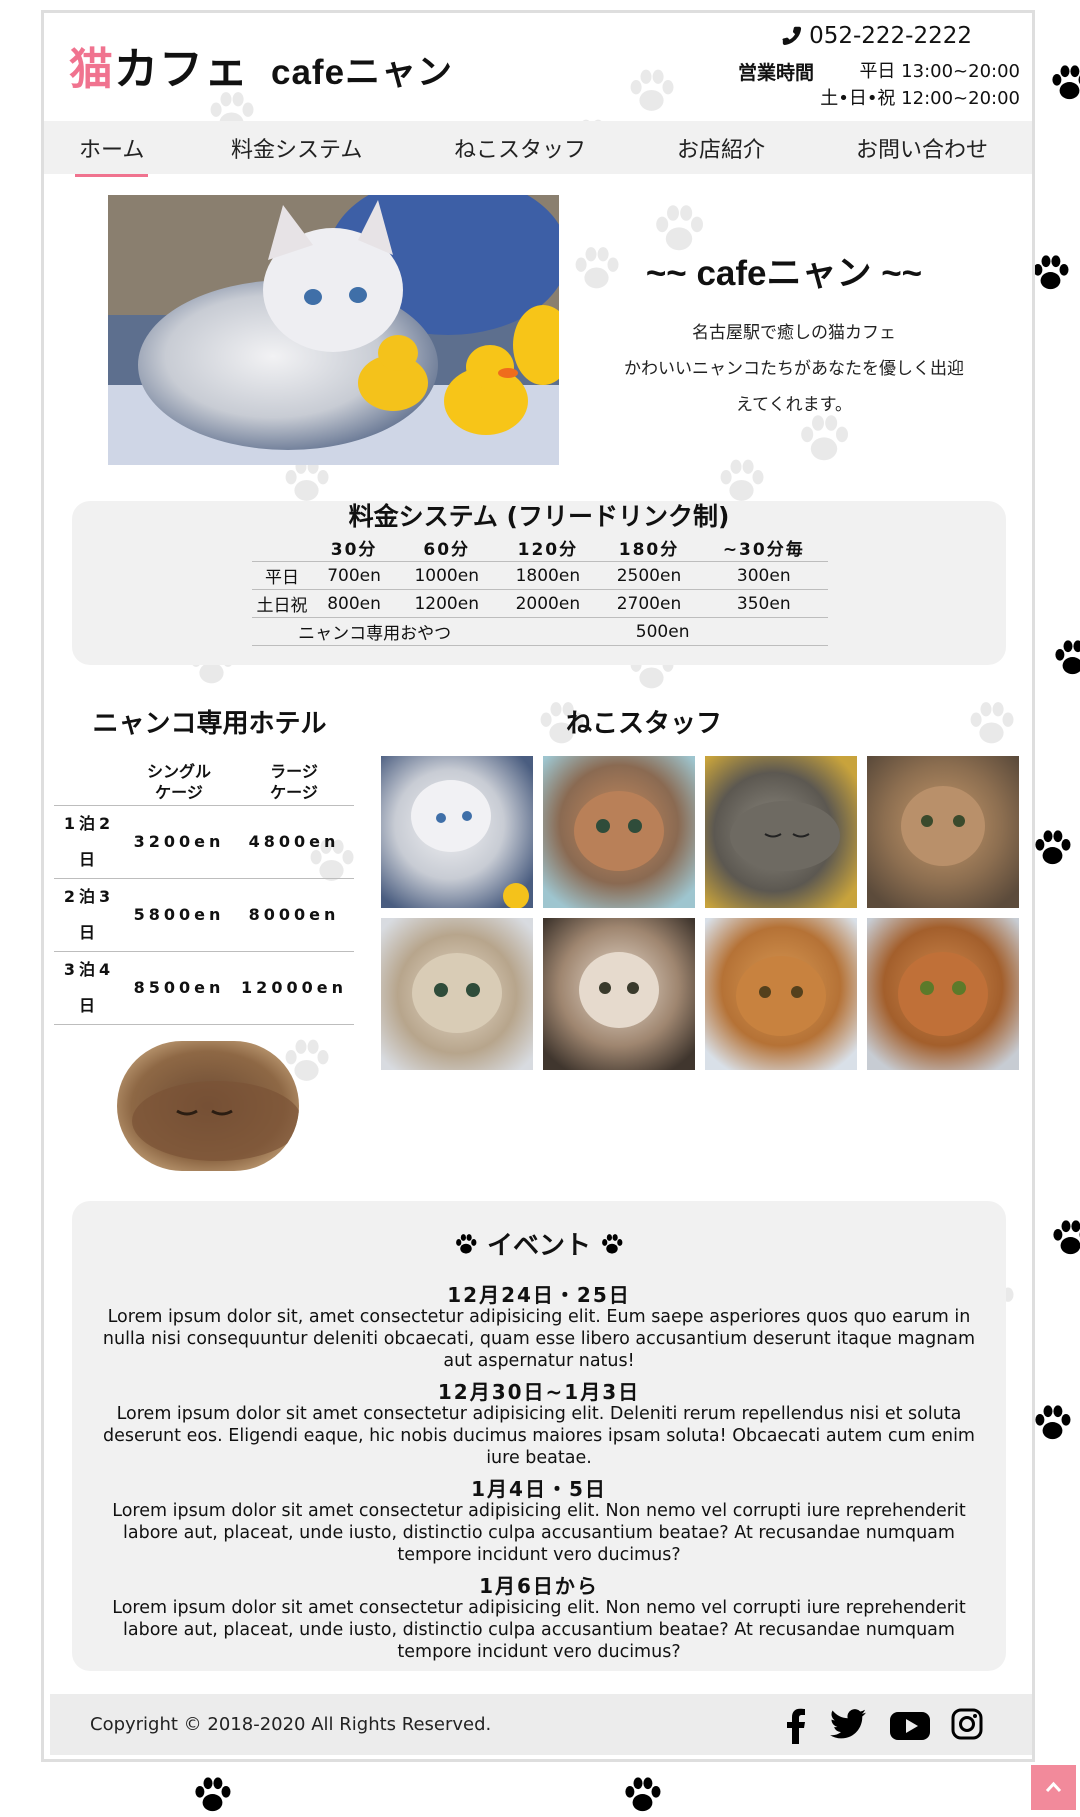 This screenshot has width=1080, height=1817. What do you see at coordinates (333, 330) in the screenshot?
I see `hero-cat-image` at bounding box center [333, 330].